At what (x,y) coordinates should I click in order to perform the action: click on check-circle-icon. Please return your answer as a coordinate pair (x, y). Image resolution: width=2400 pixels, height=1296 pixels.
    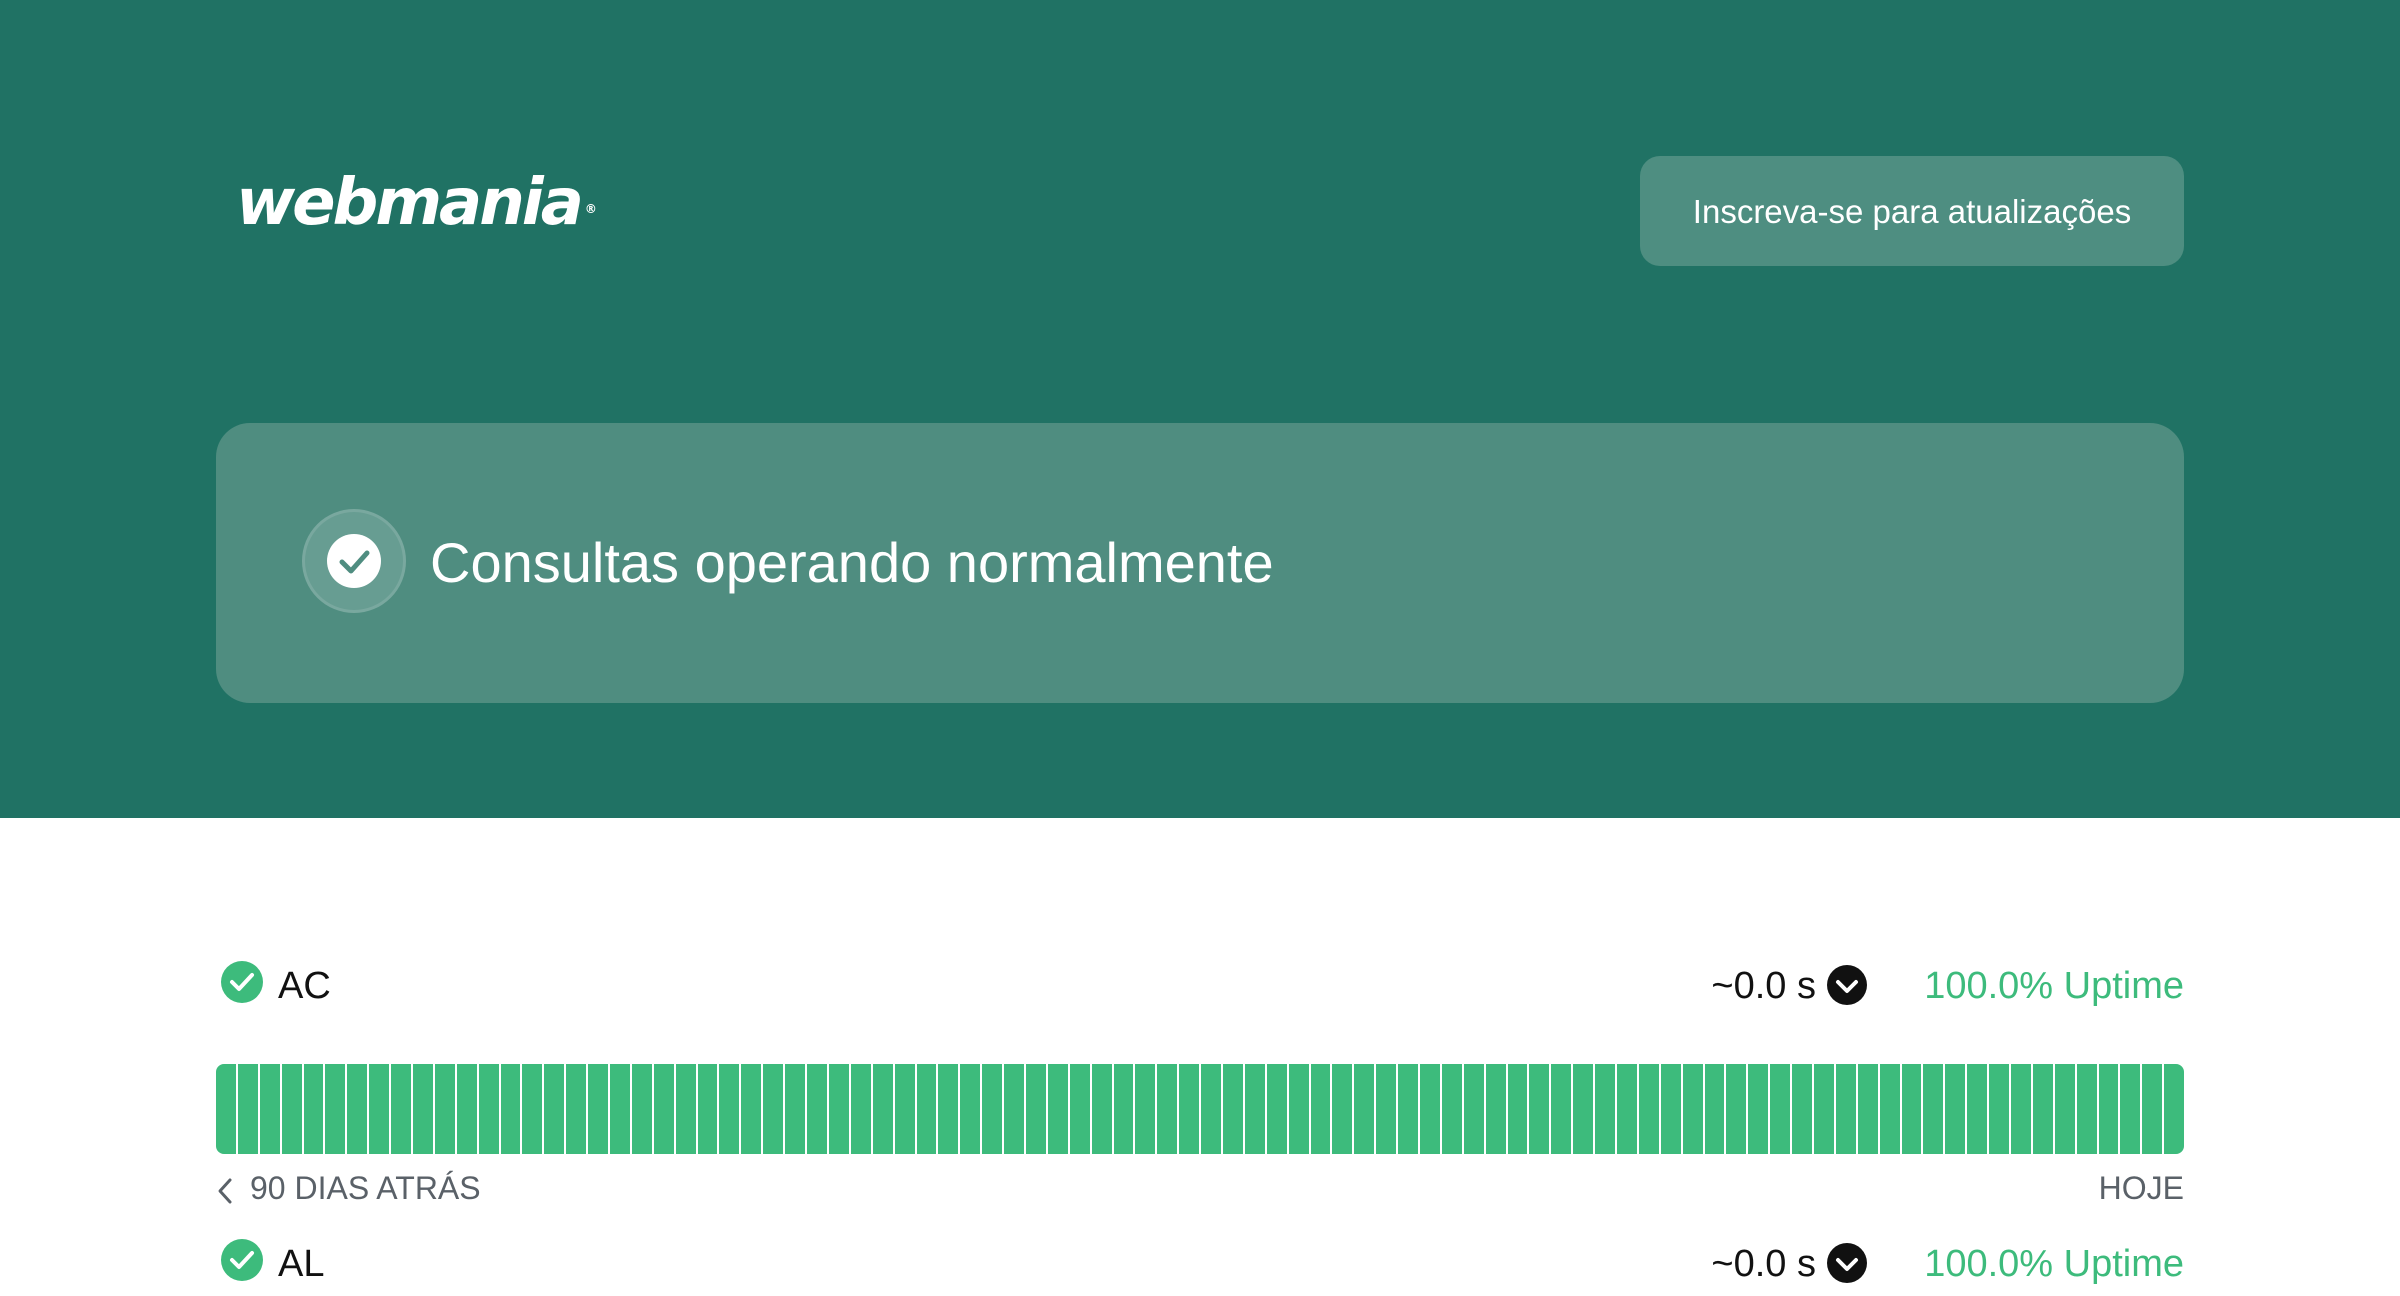
    Looking at the image, I should click on (242, 984).